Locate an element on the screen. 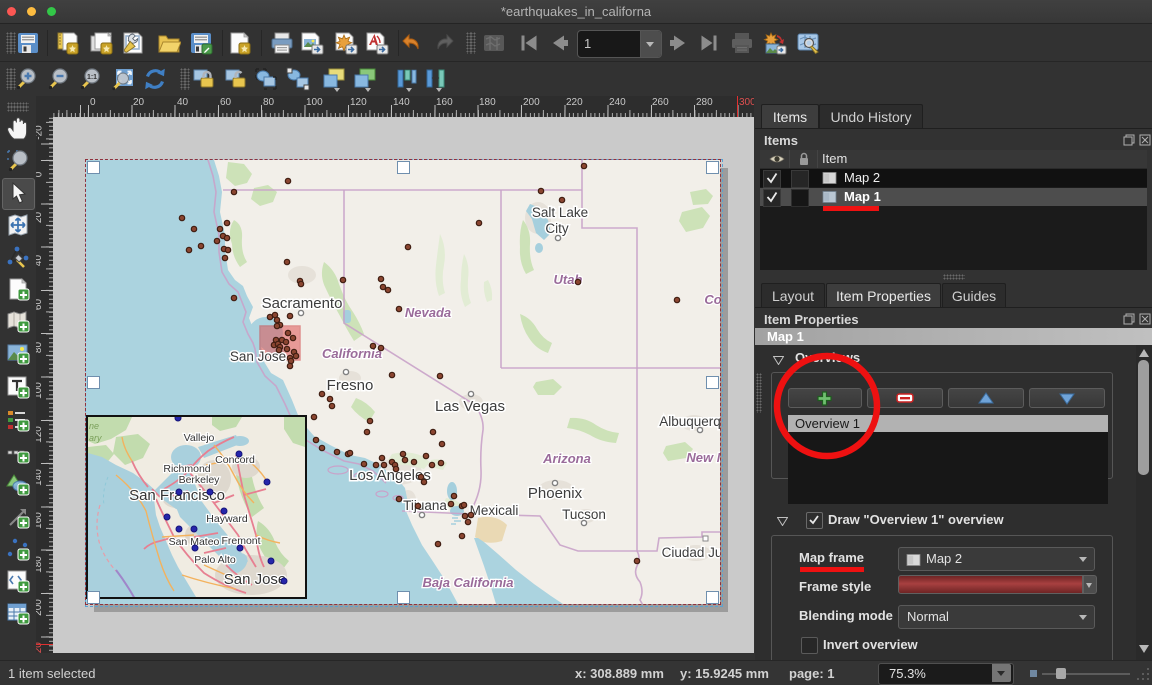 This screenshot has width=1152, height=685. svg-text: Hayward is located at coordinates (227, 519).